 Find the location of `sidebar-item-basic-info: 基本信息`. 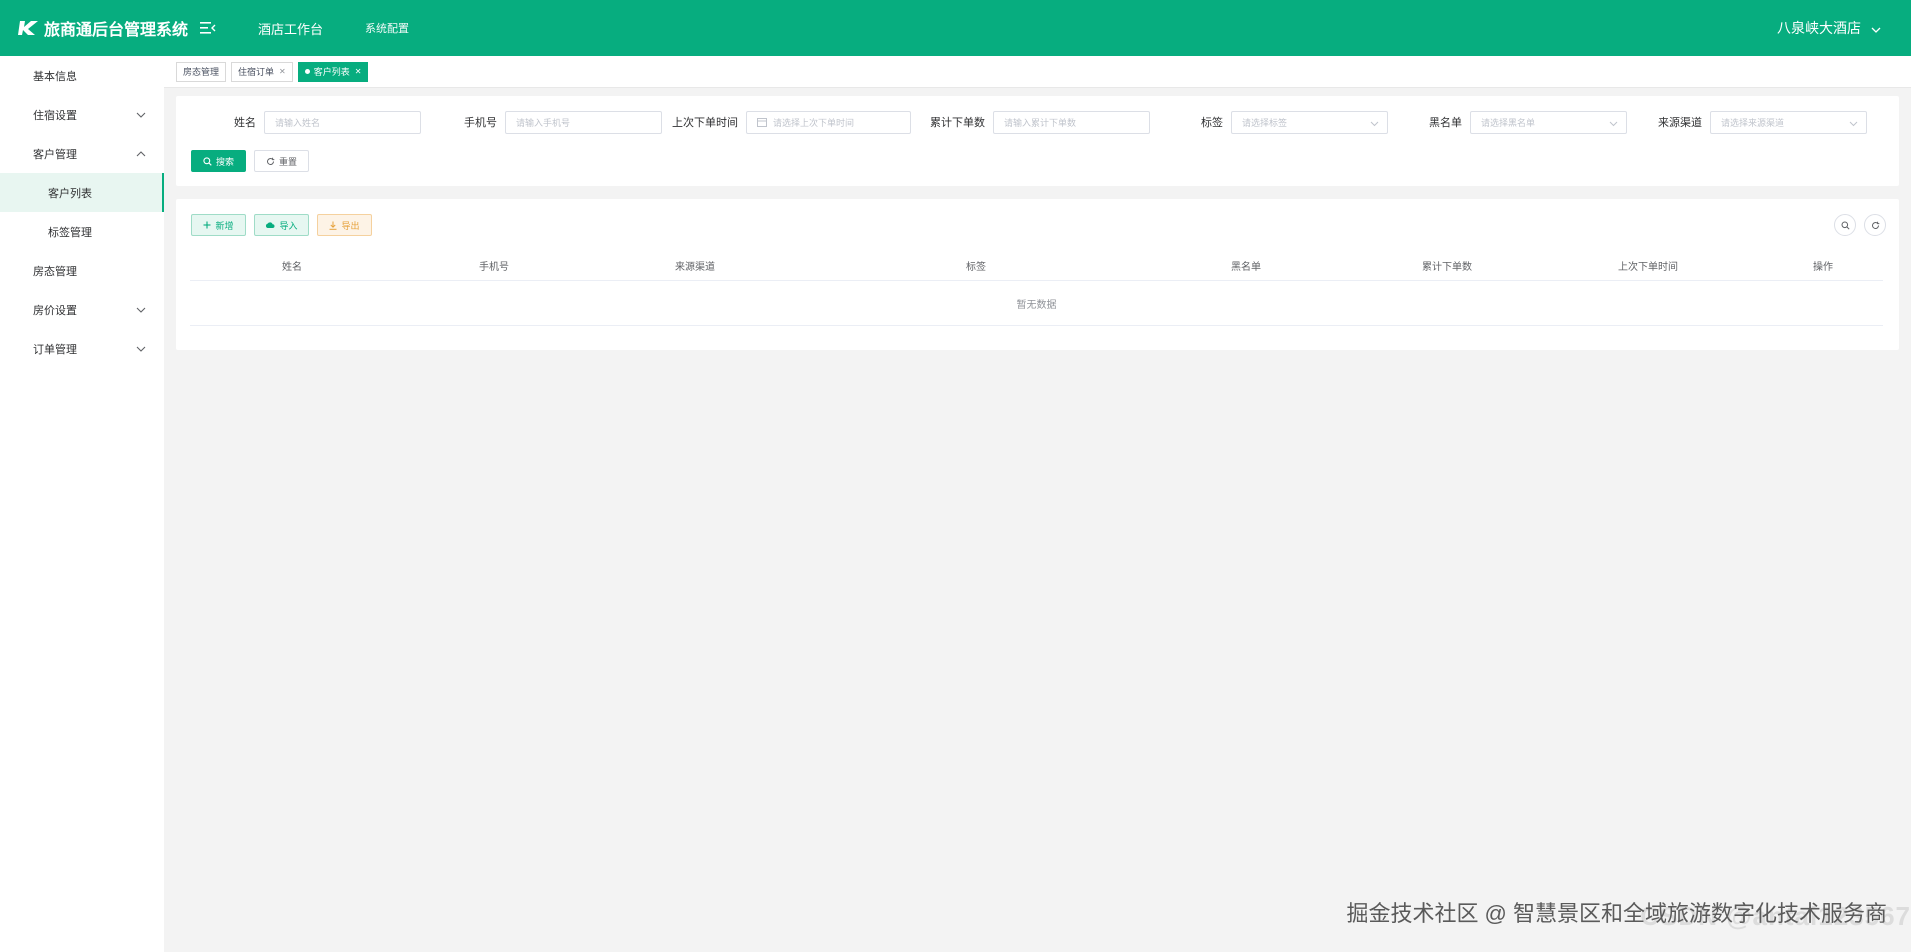

sidebar-item-basic-info: 基本信息 is located at coordinates (82, 75).